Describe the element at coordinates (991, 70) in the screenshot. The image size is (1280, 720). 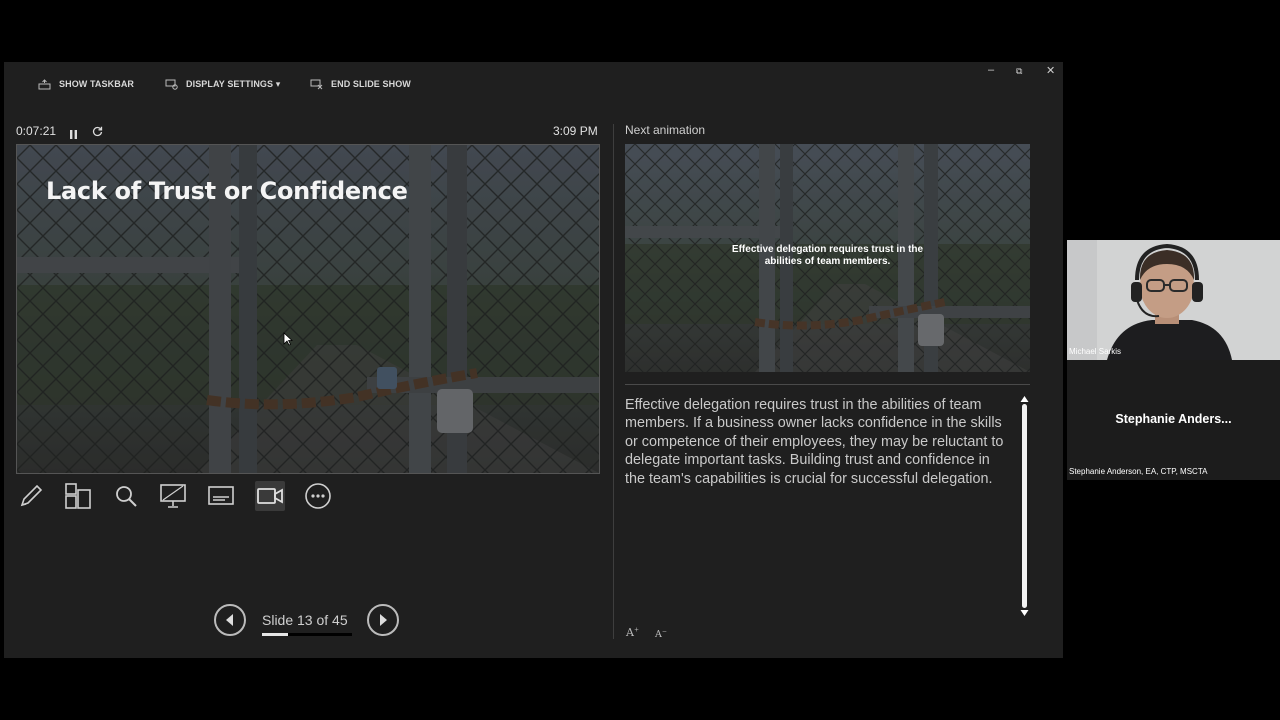
I see `minimize-button: –` at that location.